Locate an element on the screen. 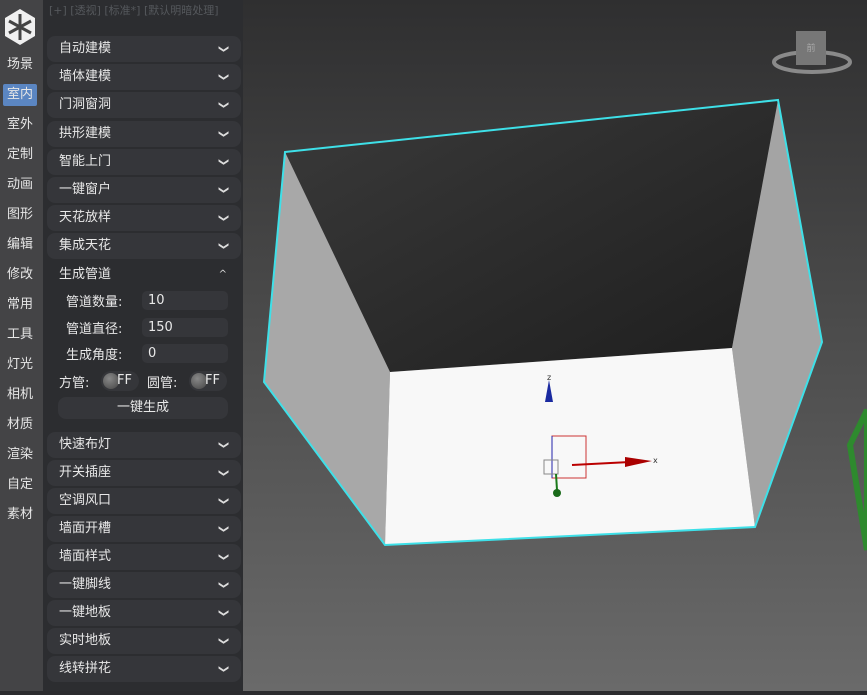 This screenshot has width=867, height=695. section-label: 实时地板 is located at coordinates (85, 640).